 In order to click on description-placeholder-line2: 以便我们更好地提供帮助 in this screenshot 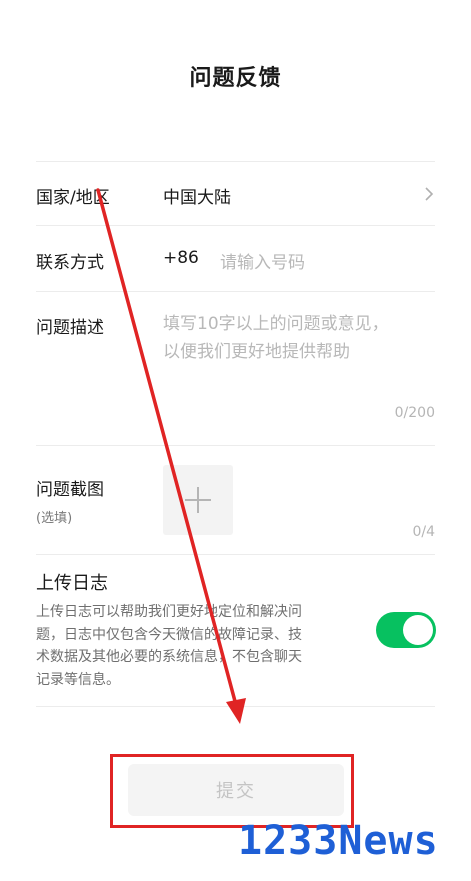, I will do `click(256, 352)`.